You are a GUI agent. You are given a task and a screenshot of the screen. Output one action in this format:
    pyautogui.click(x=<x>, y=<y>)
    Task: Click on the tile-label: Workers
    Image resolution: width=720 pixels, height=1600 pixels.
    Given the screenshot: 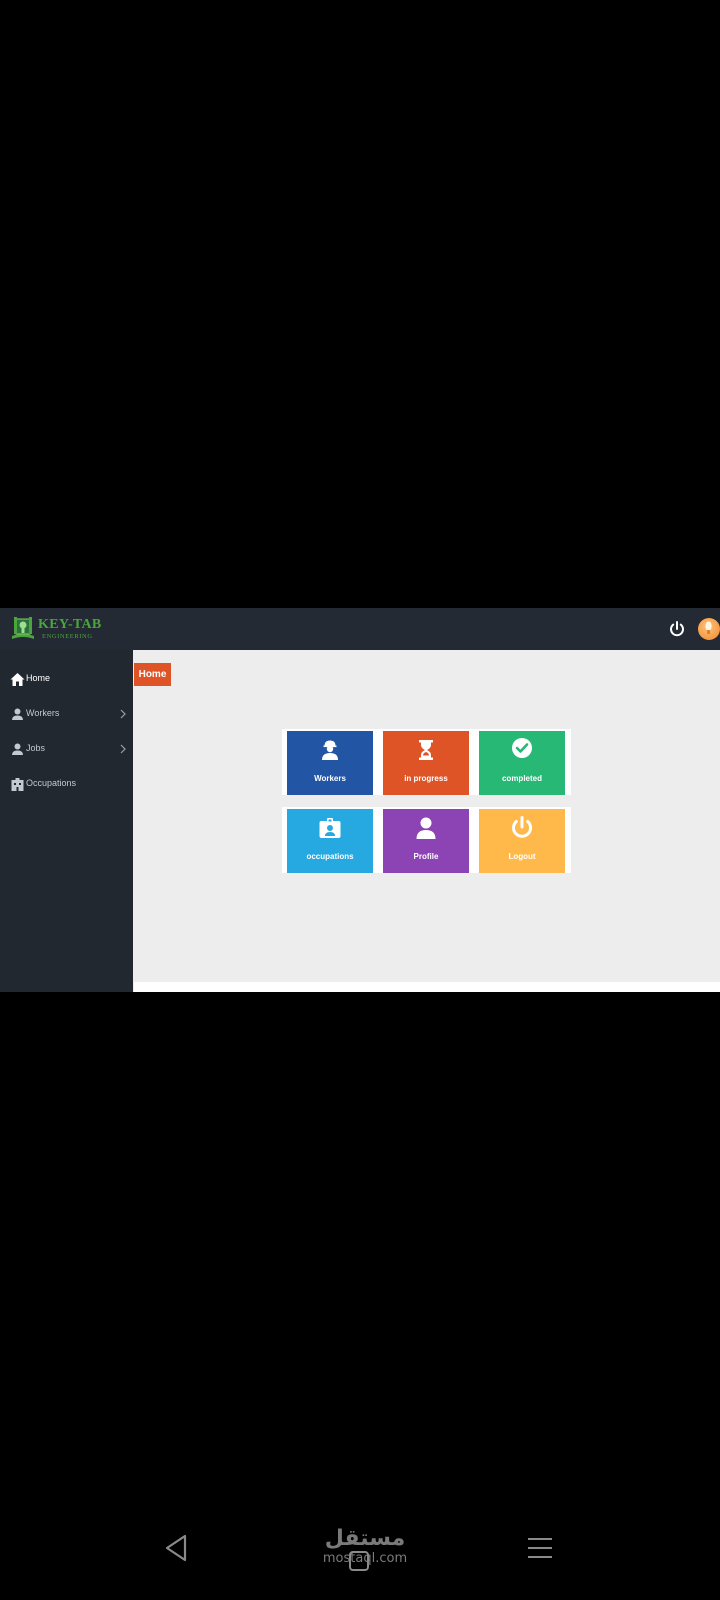 What is the action you would take?
    pyautogui.click(x=330, y=778)
    